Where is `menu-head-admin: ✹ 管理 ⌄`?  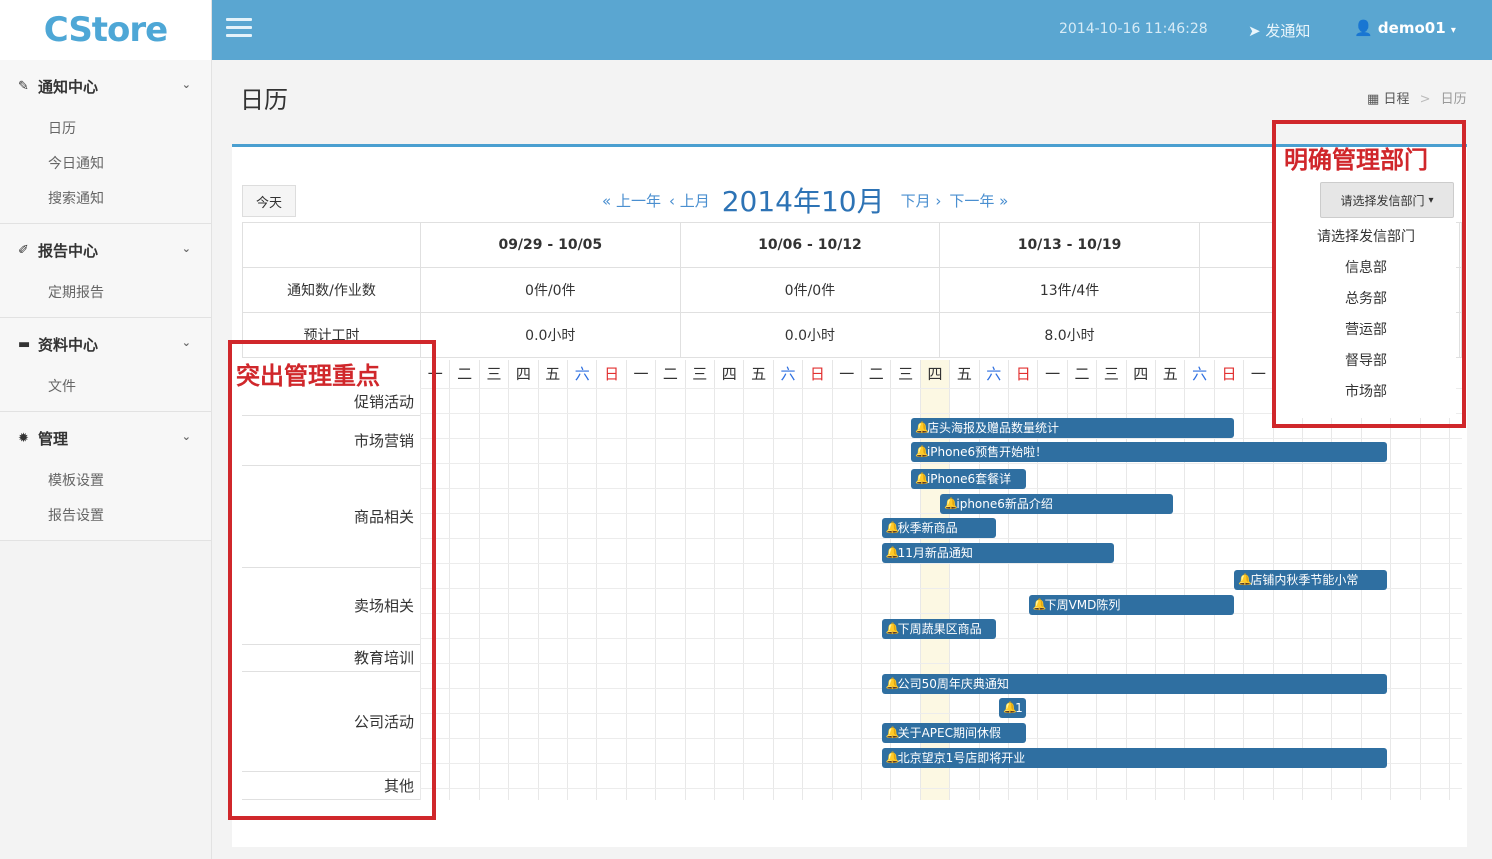
menu-head-admin: ✹ 管理 ⌄ is located at coordinates (105, 438).